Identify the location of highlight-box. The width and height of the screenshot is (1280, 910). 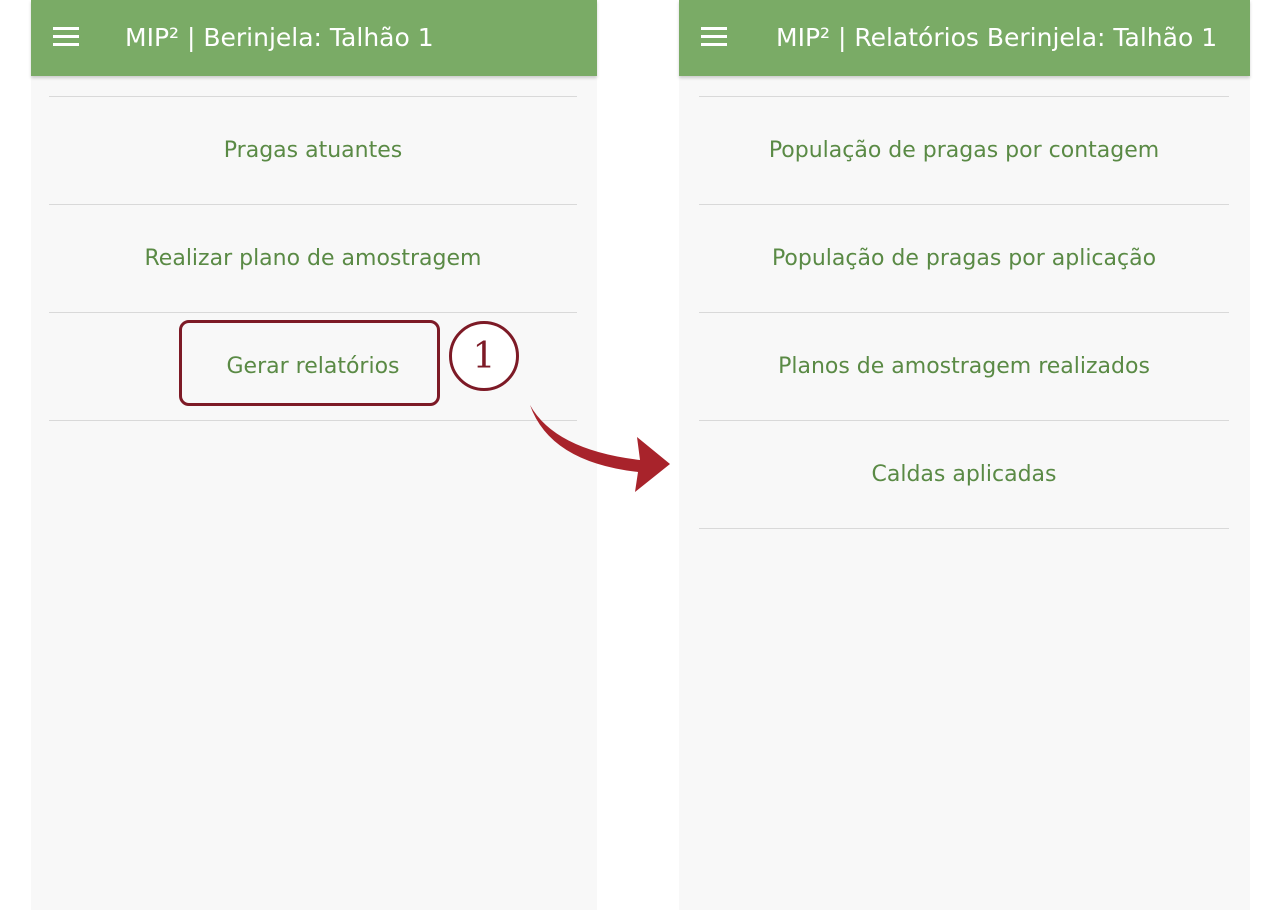
(309, 363).